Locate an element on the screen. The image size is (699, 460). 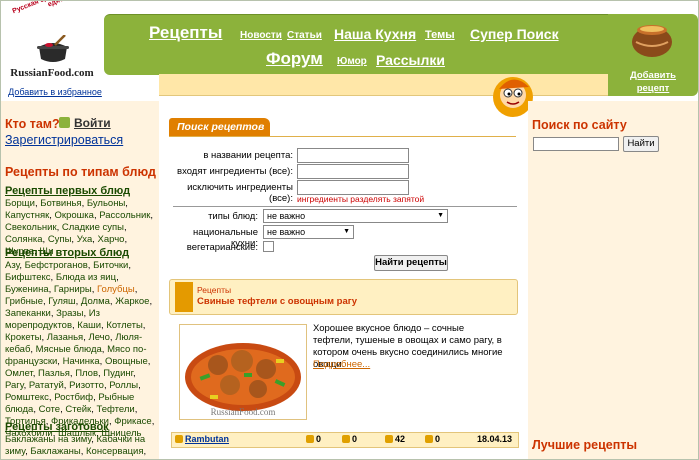
category-link: Запеканки is located at coordinates (28, 313).